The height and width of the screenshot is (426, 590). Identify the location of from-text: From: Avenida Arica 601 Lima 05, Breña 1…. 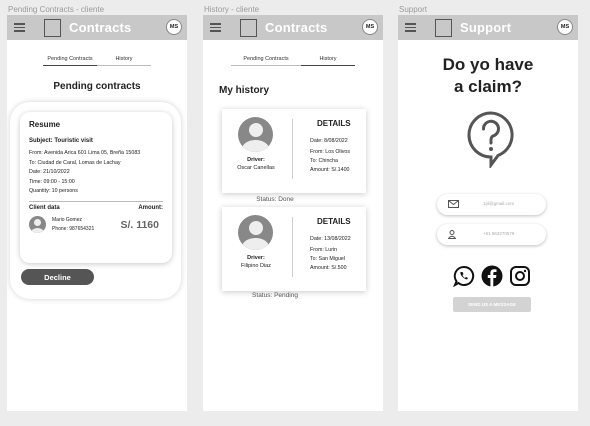
(85, 153).